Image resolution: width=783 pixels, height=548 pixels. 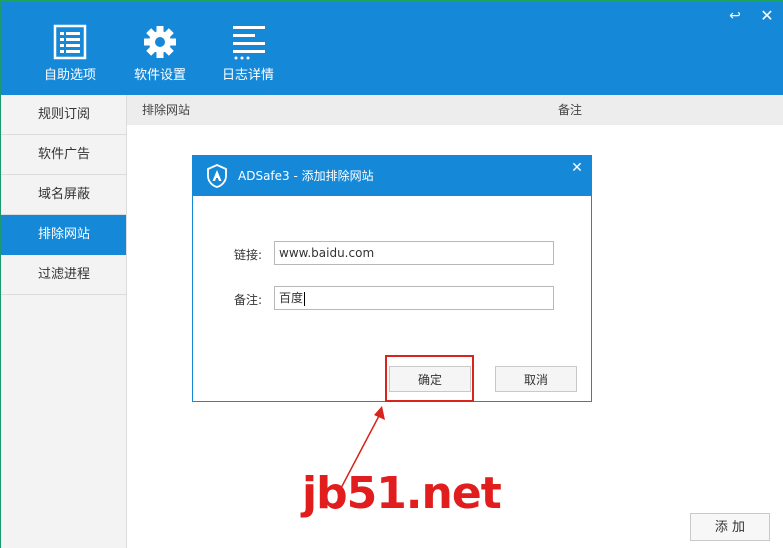 What do you see at coordinates (429, 378) in the screenshot?
I see `annotation-highlight-box` at bounding box center [429, 378].